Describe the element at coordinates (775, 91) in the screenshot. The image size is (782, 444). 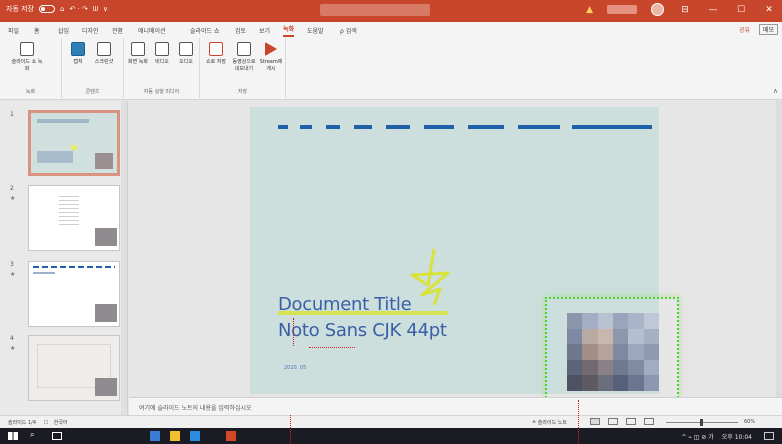
I see `collapse-ribbon-icon: ∧` at that location.